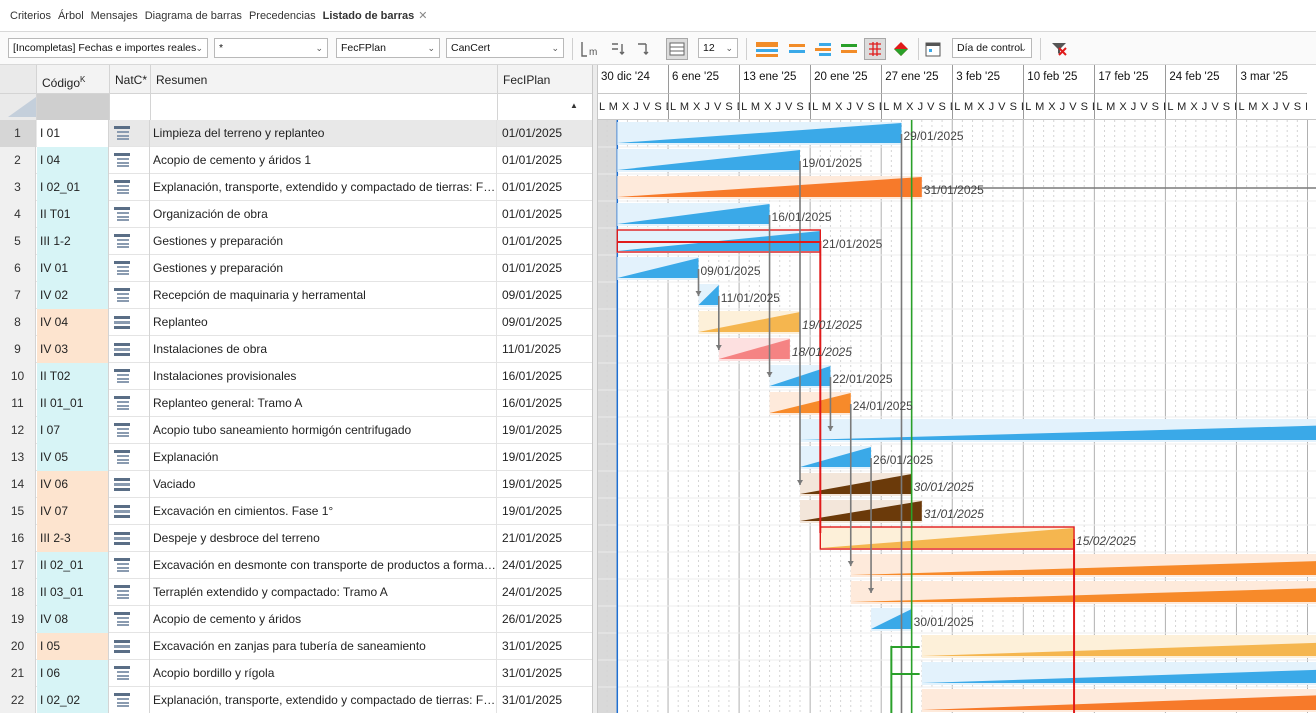  Describe the element at coordinates (73, 700) in the screenshot. I see `code-cell: I 02_02` at that location.